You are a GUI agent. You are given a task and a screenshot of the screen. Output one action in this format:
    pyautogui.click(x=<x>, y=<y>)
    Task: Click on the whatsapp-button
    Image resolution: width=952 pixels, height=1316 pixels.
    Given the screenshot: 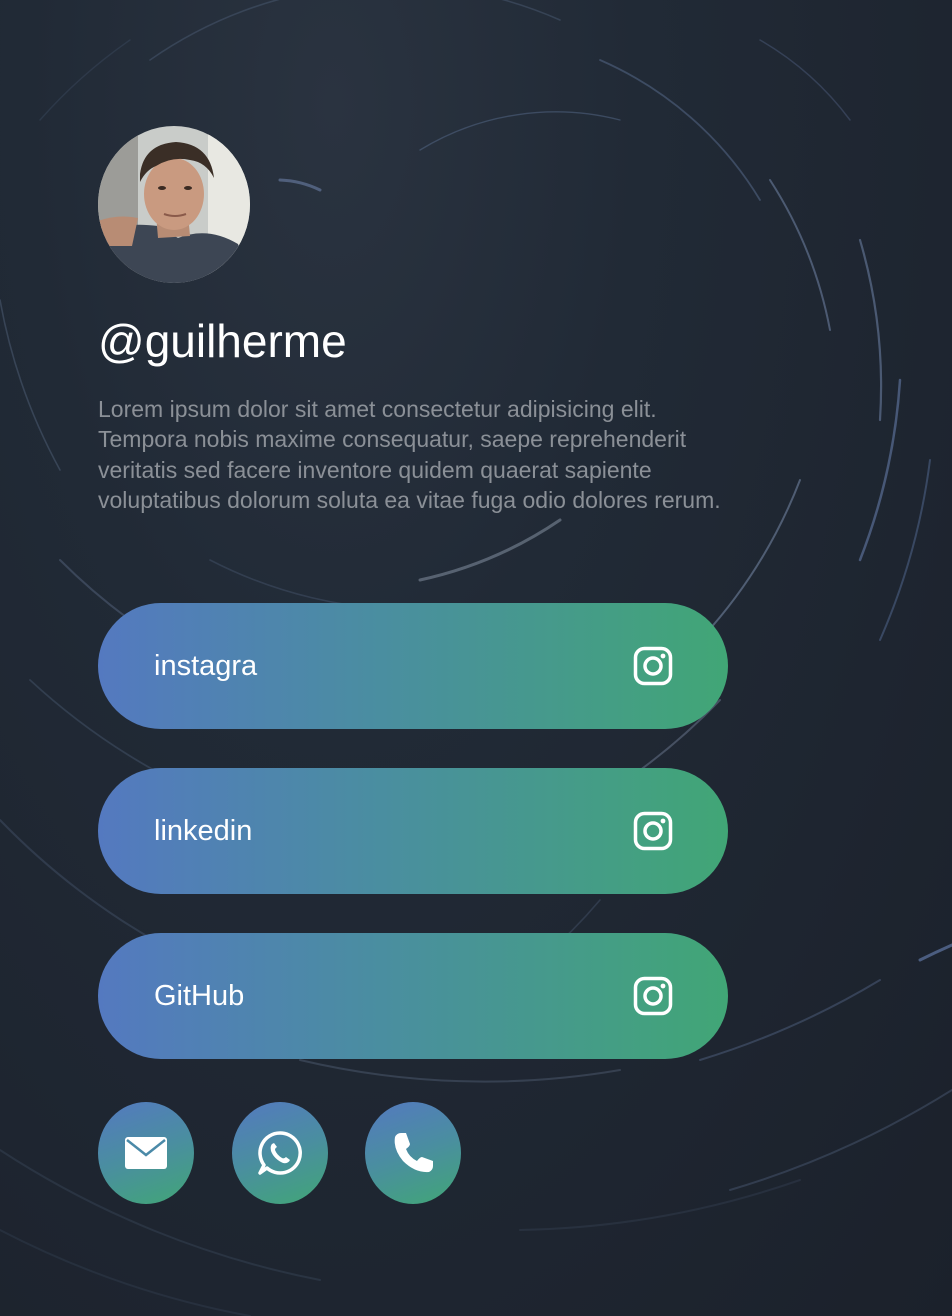 What is the action you would take?
    pyautogui.click(x=280, y=1153)
    